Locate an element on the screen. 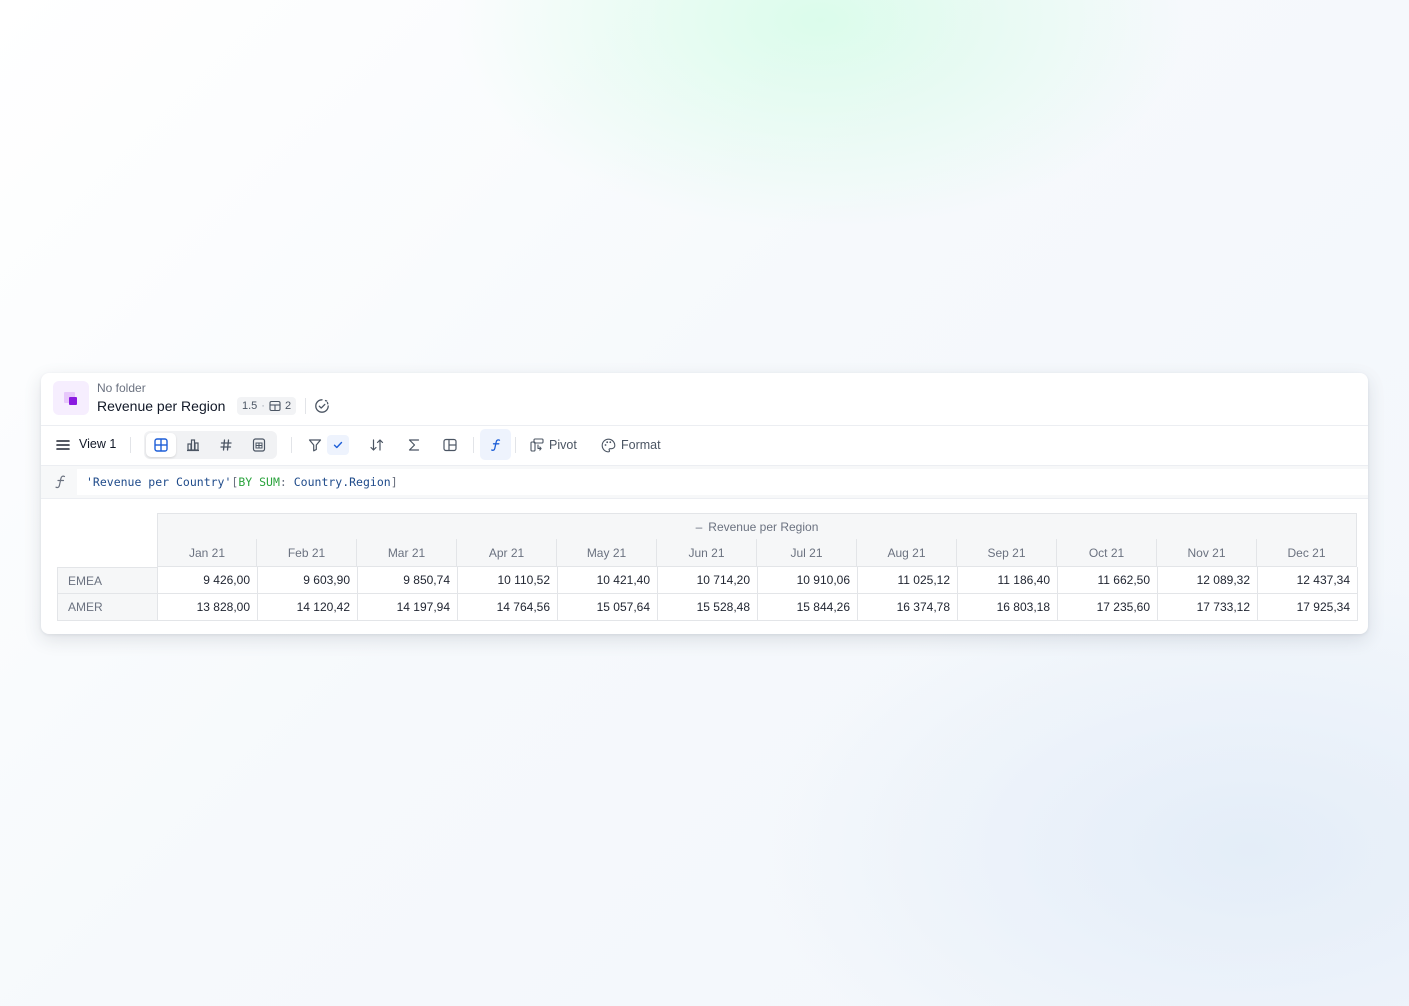 The height and width of the screenshot is (1006, 1409). row-header: EMEA is located at coordinates (107, 580).